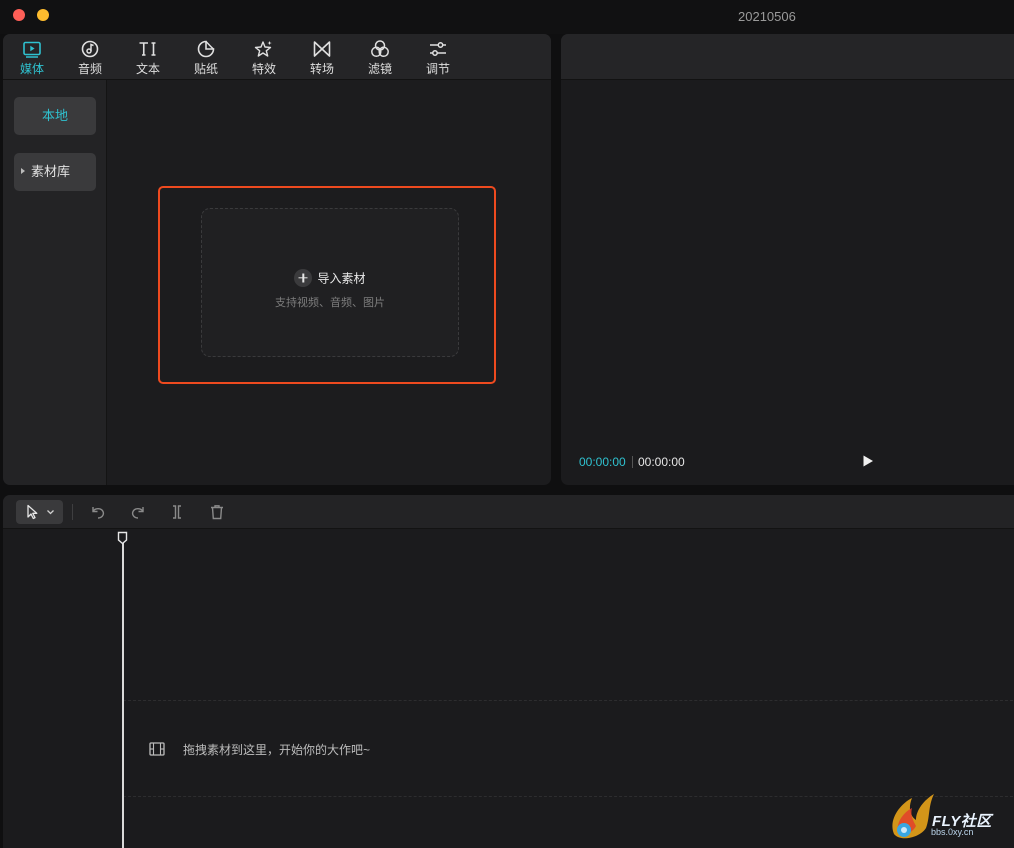 The image size is (1014, 848). Describe the element at coordinates (51, 171) in the screenshot. I see `sidebar-item-library-label: 素材库` at that location.